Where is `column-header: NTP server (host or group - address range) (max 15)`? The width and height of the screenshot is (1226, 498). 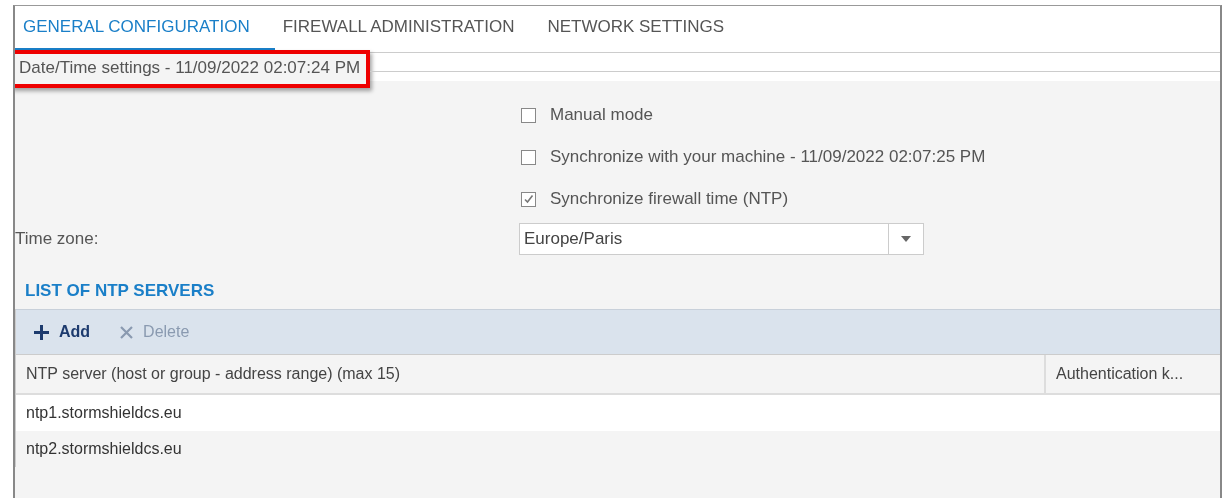
column-header: NTP server (host or group - address range) (max 15) is located at coordinates (530, 374).